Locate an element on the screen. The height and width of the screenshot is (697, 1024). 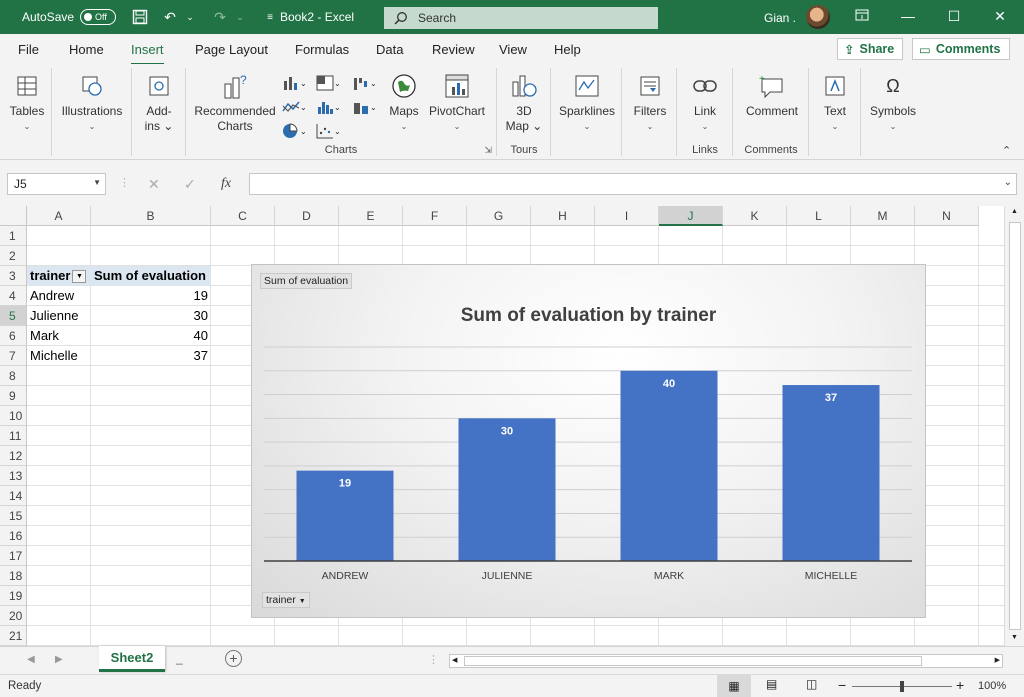
column-header-h: H is located at coordinates (563, 216).